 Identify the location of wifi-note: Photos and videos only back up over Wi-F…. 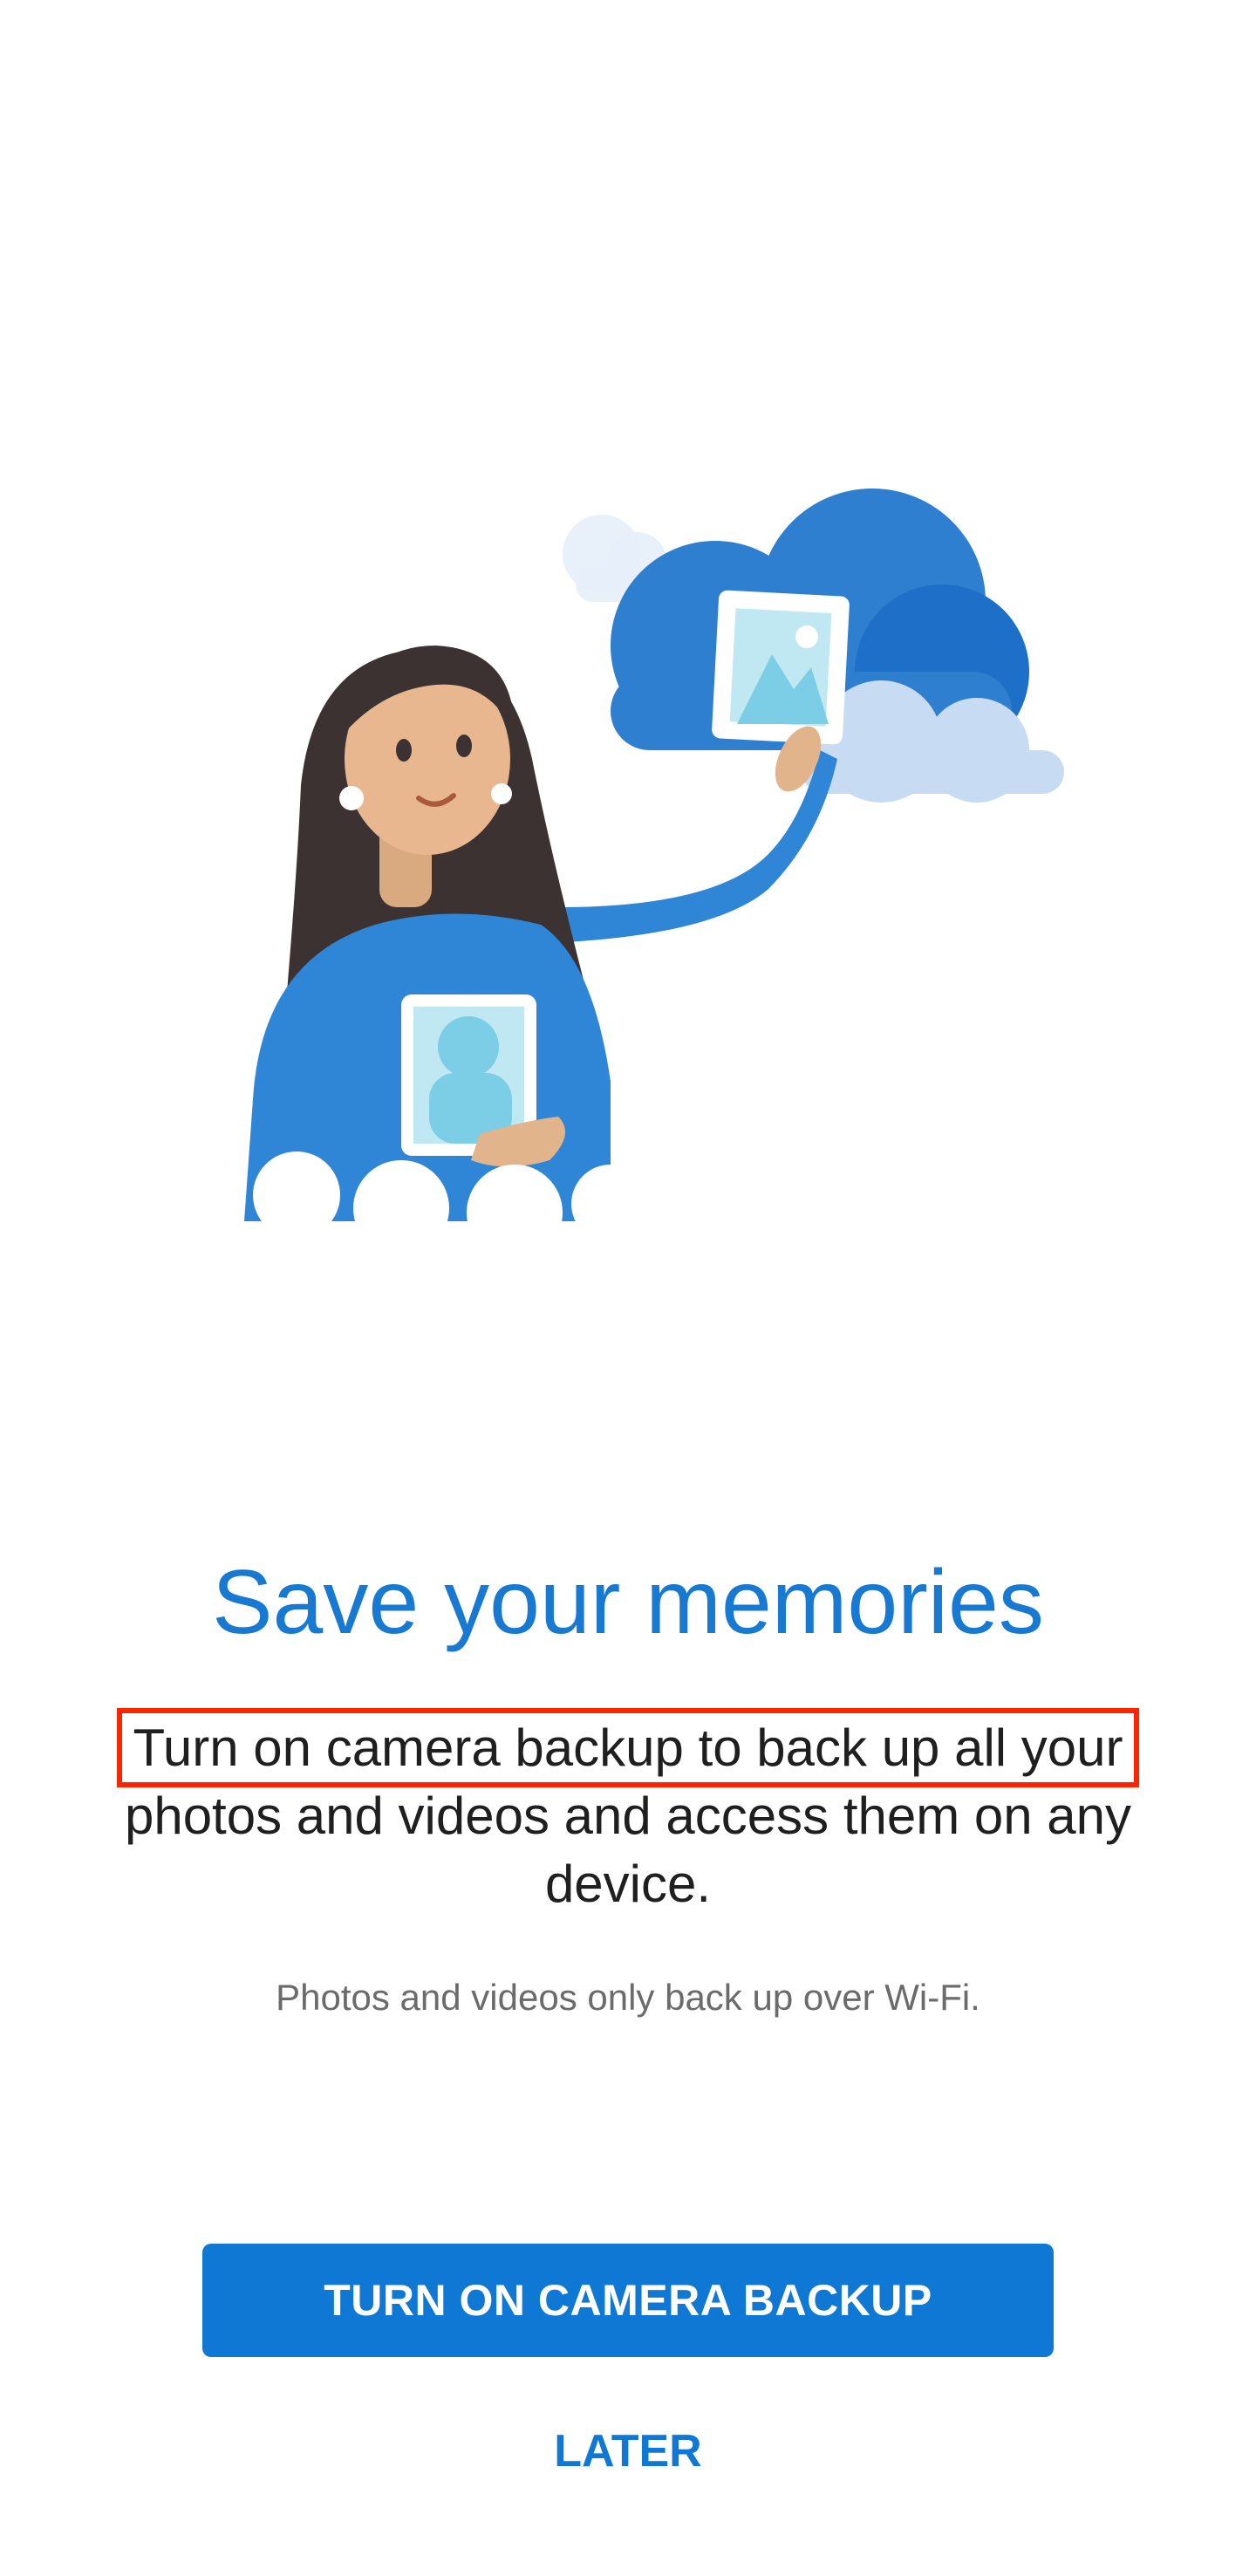
(628, 1997).